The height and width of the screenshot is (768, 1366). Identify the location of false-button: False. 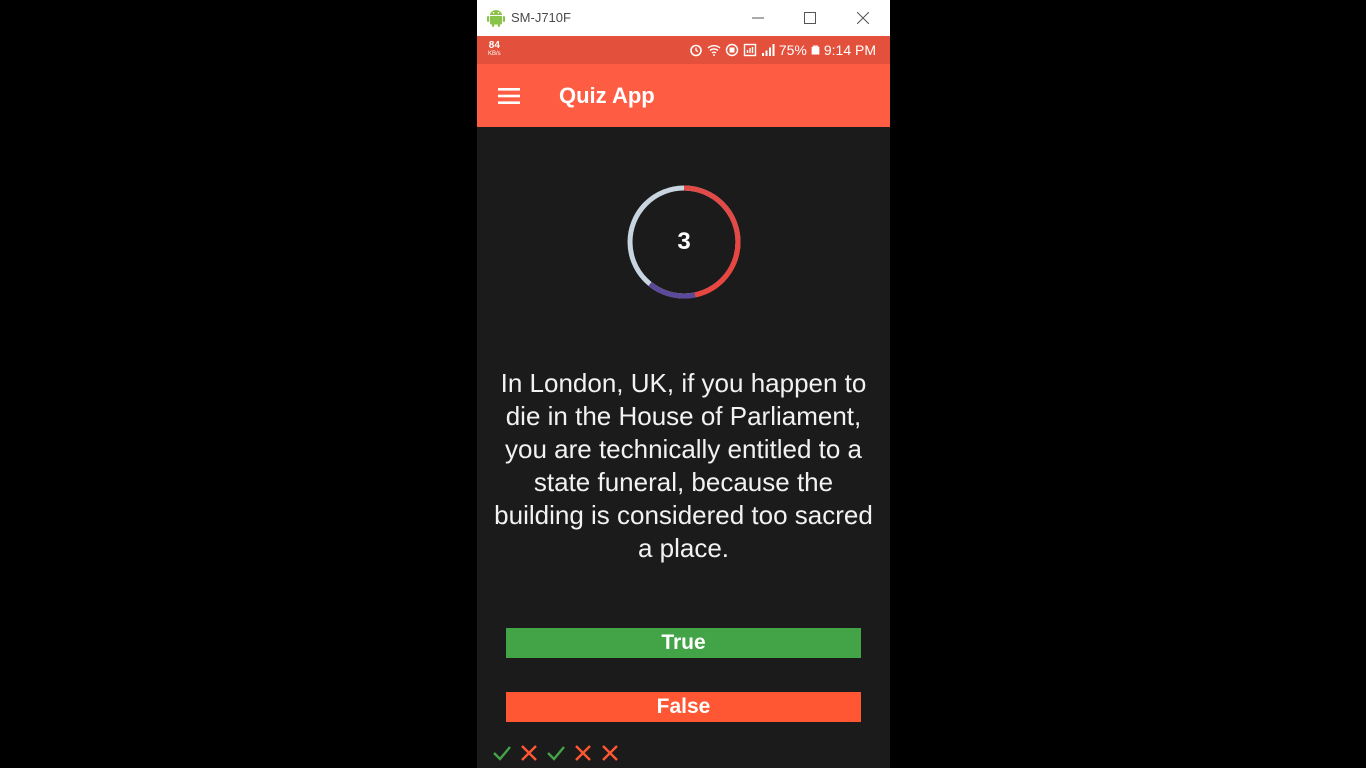
(683, 707).